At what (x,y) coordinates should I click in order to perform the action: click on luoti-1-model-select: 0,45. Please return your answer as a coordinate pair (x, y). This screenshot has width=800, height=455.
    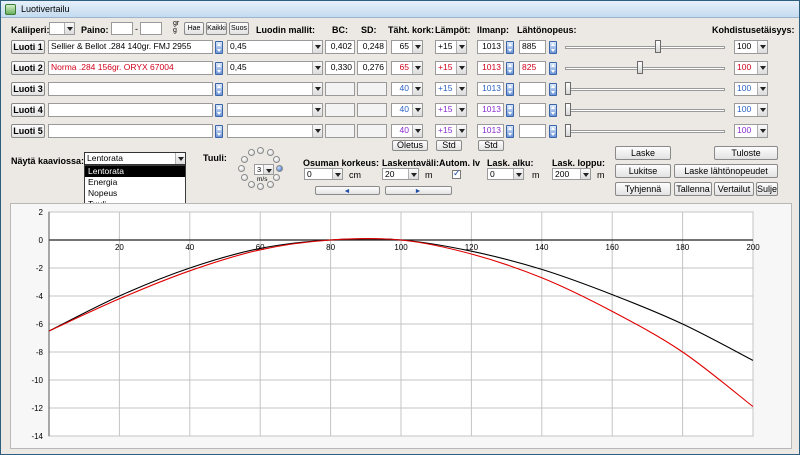
    Looking at the image, I should click on (275, 47).